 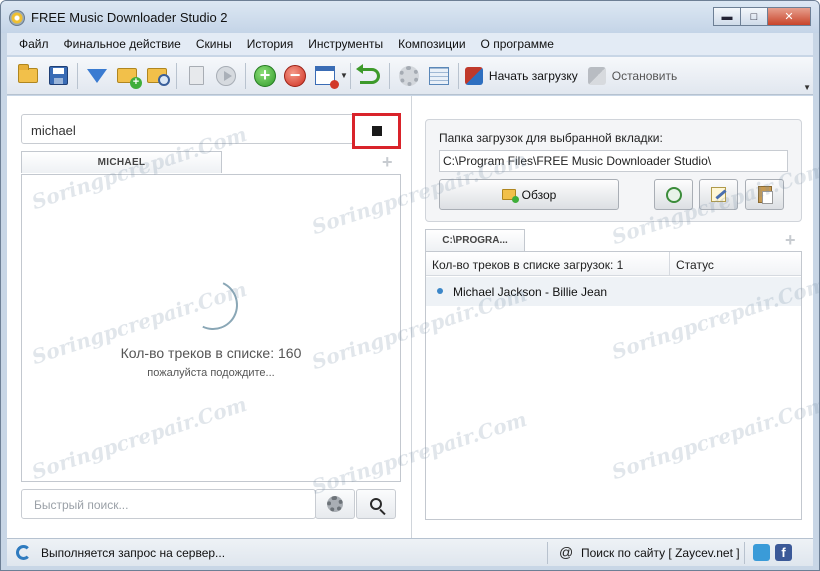 What do you see at coordinates (789, 16) in the screenshot?
I see `close-button: ✕` at bounding box center [789, 16].